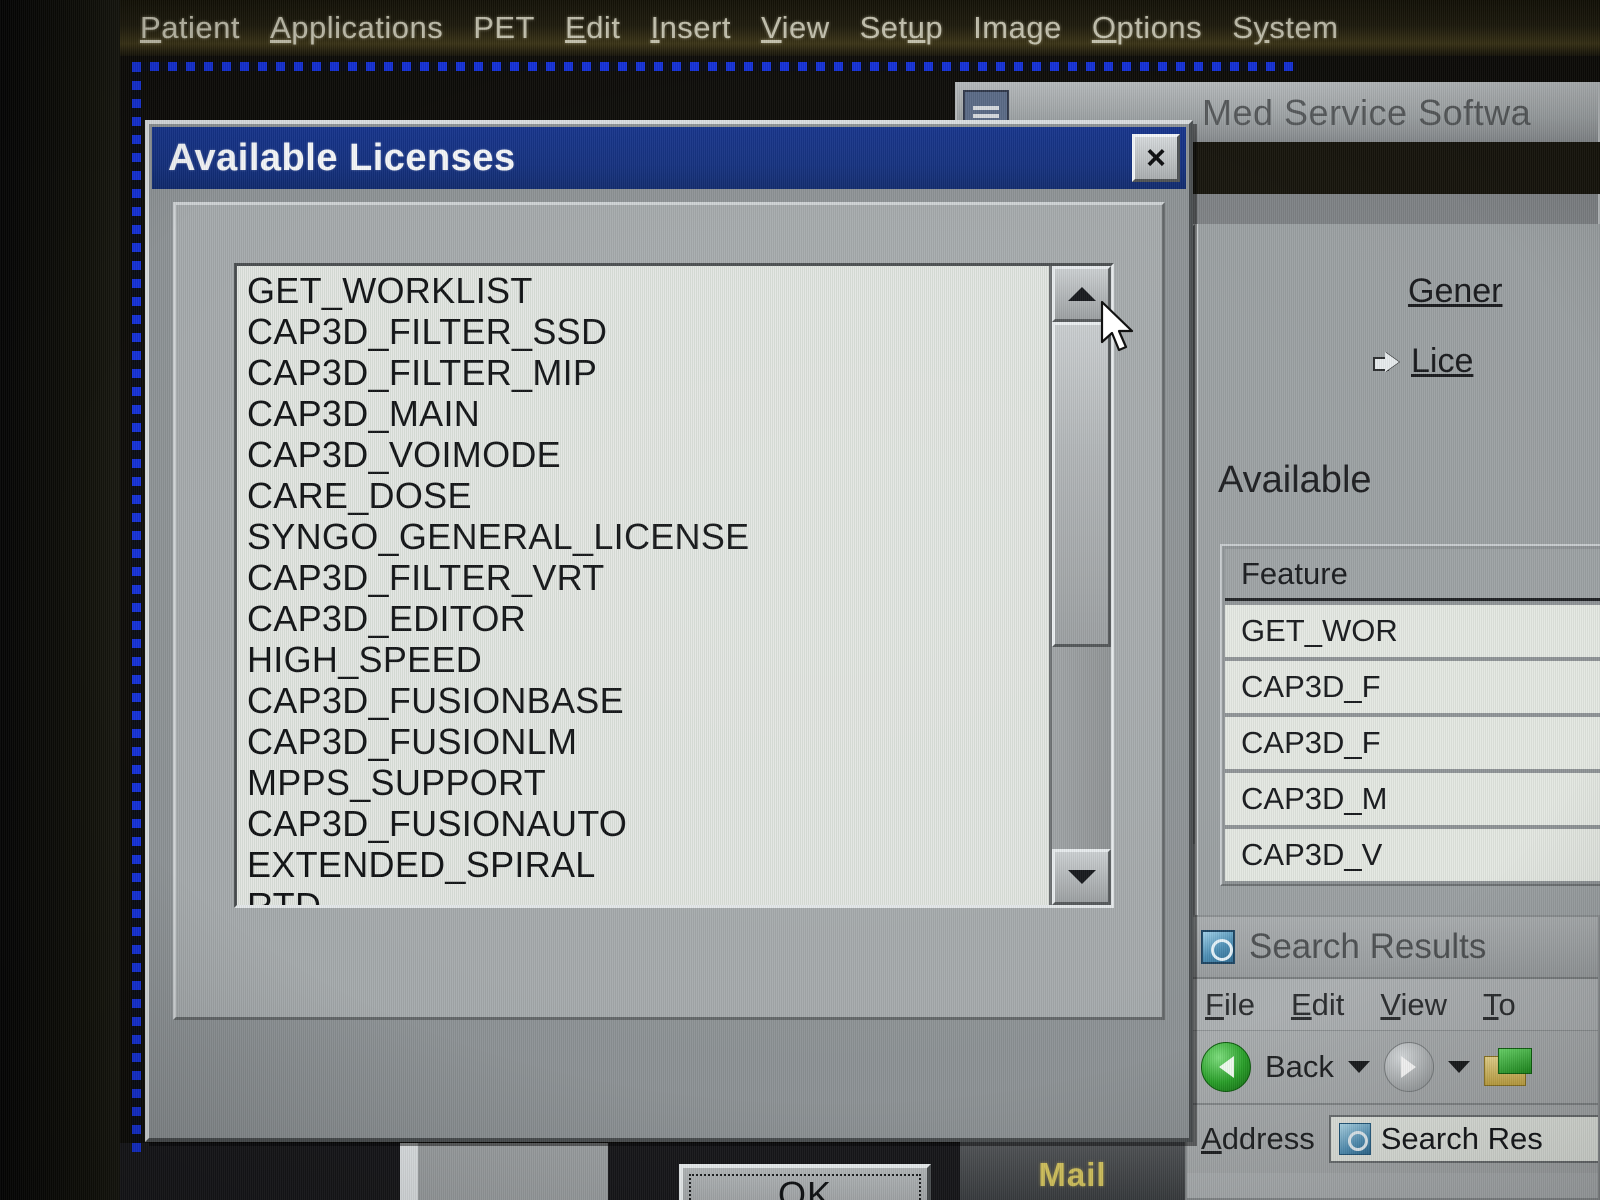  I want to click on search-results-toolbar: Back, so click(1392, 1068).